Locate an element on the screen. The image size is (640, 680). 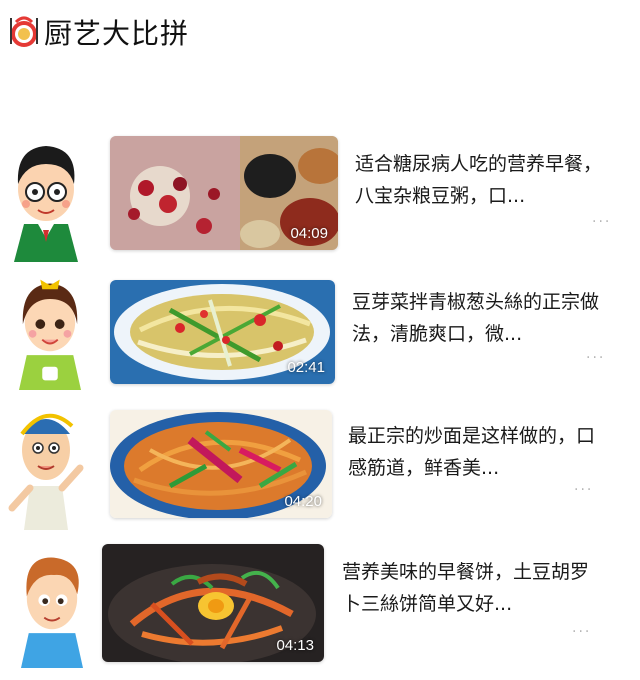
chef-plate-icon is located at coordinates (24, 31).